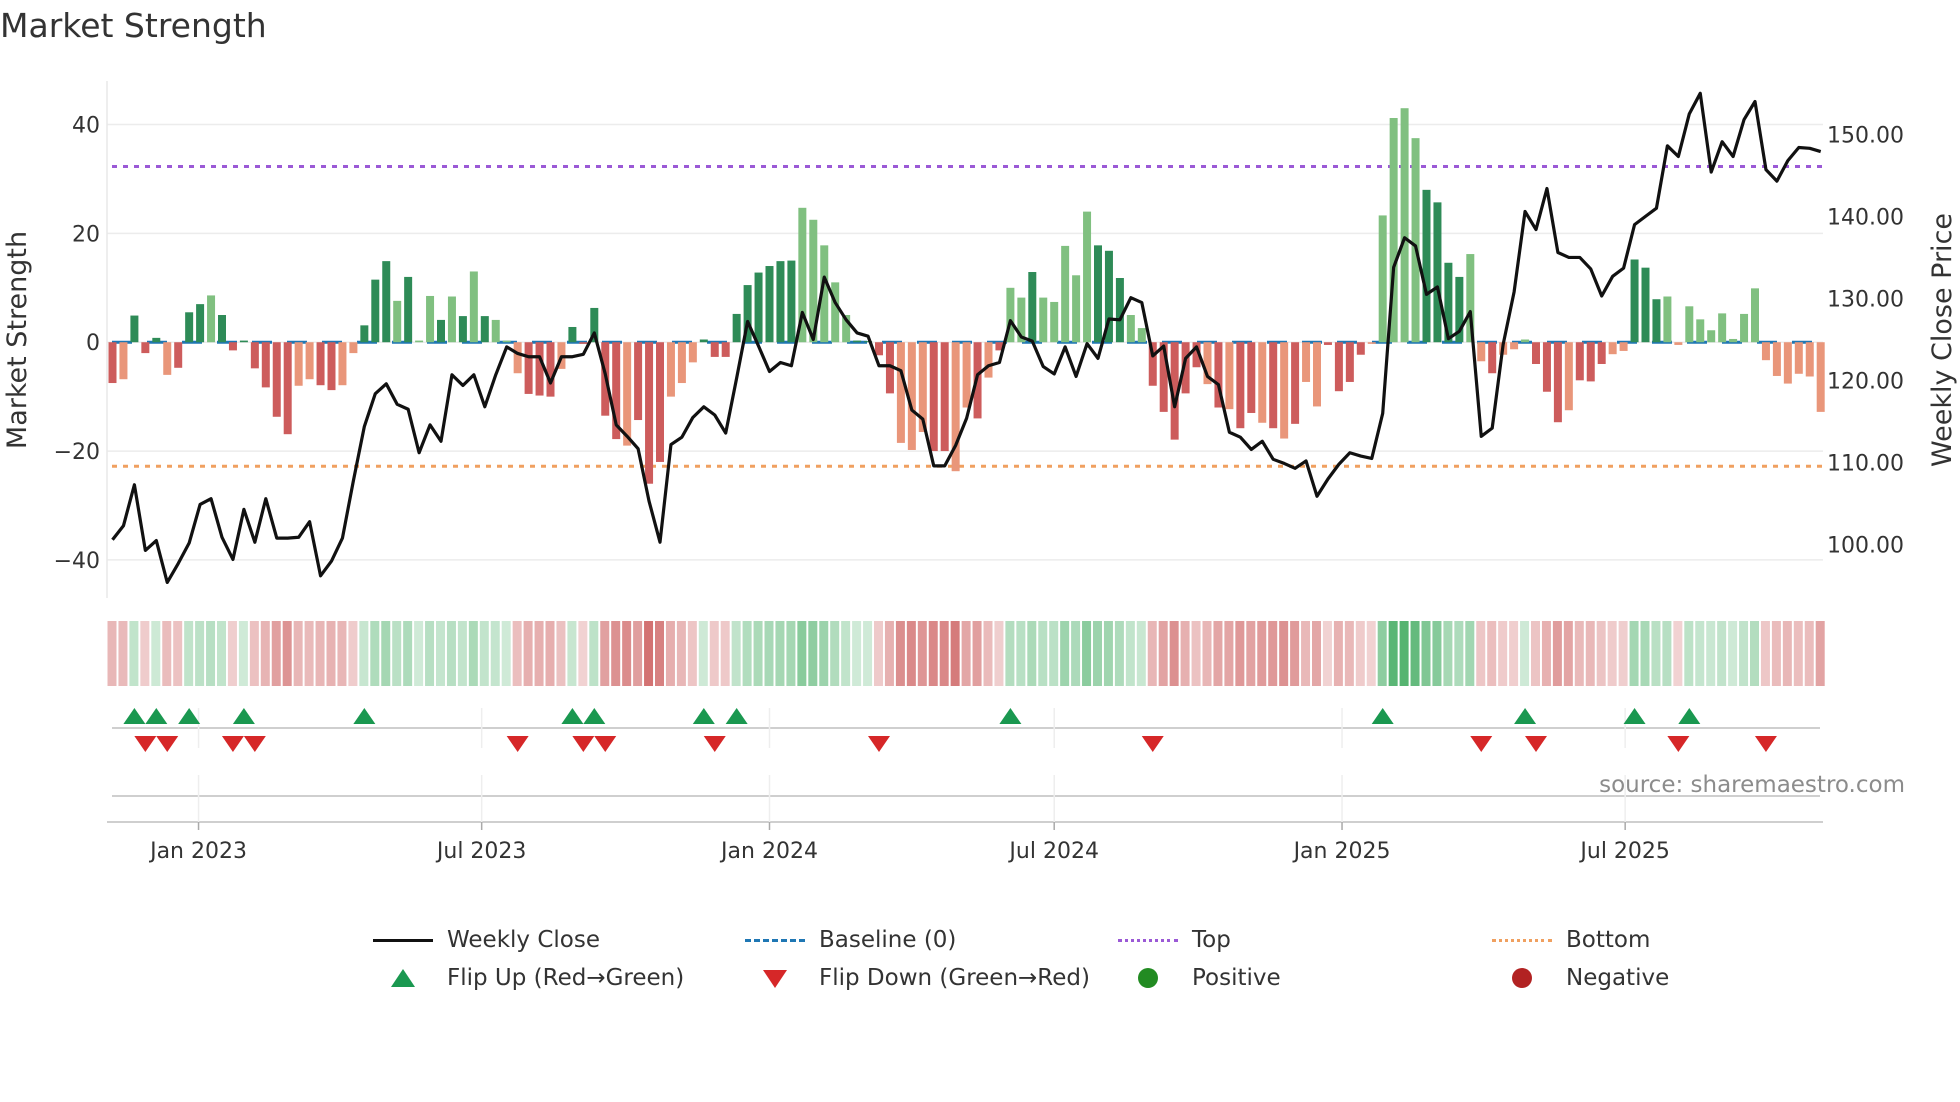  What do you see at coordinates (850, 940) in the screenshot?
I see `legend-baseline: Baseline (0)` at bounding box center [850, 940].